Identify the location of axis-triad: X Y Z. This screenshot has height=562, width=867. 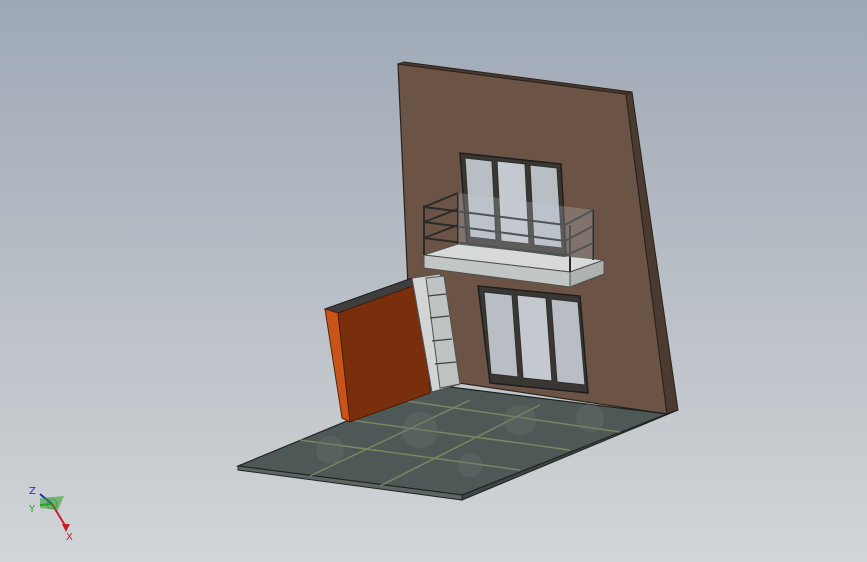
(50, 514).